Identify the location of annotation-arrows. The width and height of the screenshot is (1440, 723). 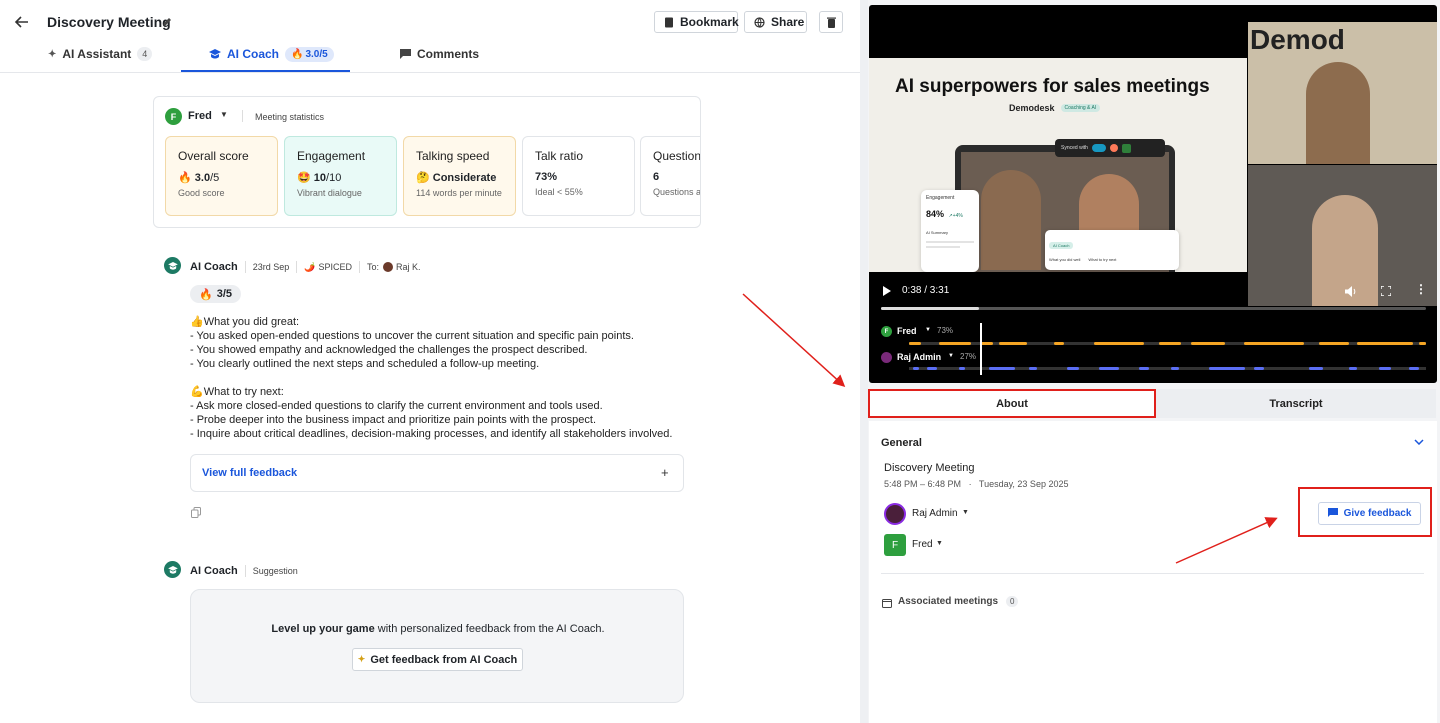
(1010, 428).